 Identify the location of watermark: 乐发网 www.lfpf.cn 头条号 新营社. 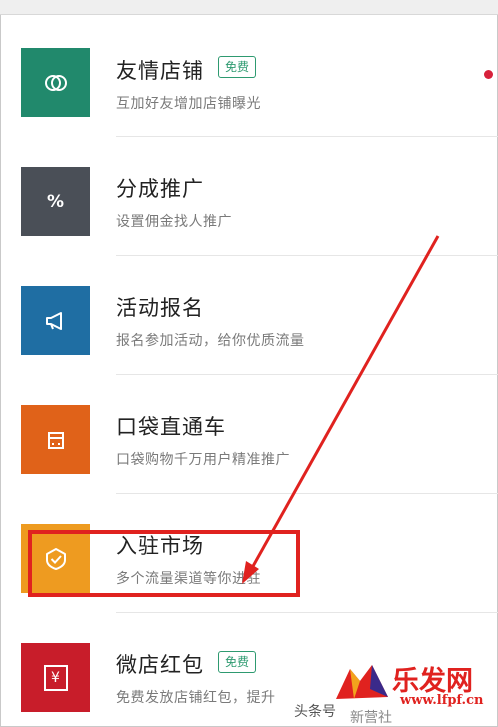
(395, 691).